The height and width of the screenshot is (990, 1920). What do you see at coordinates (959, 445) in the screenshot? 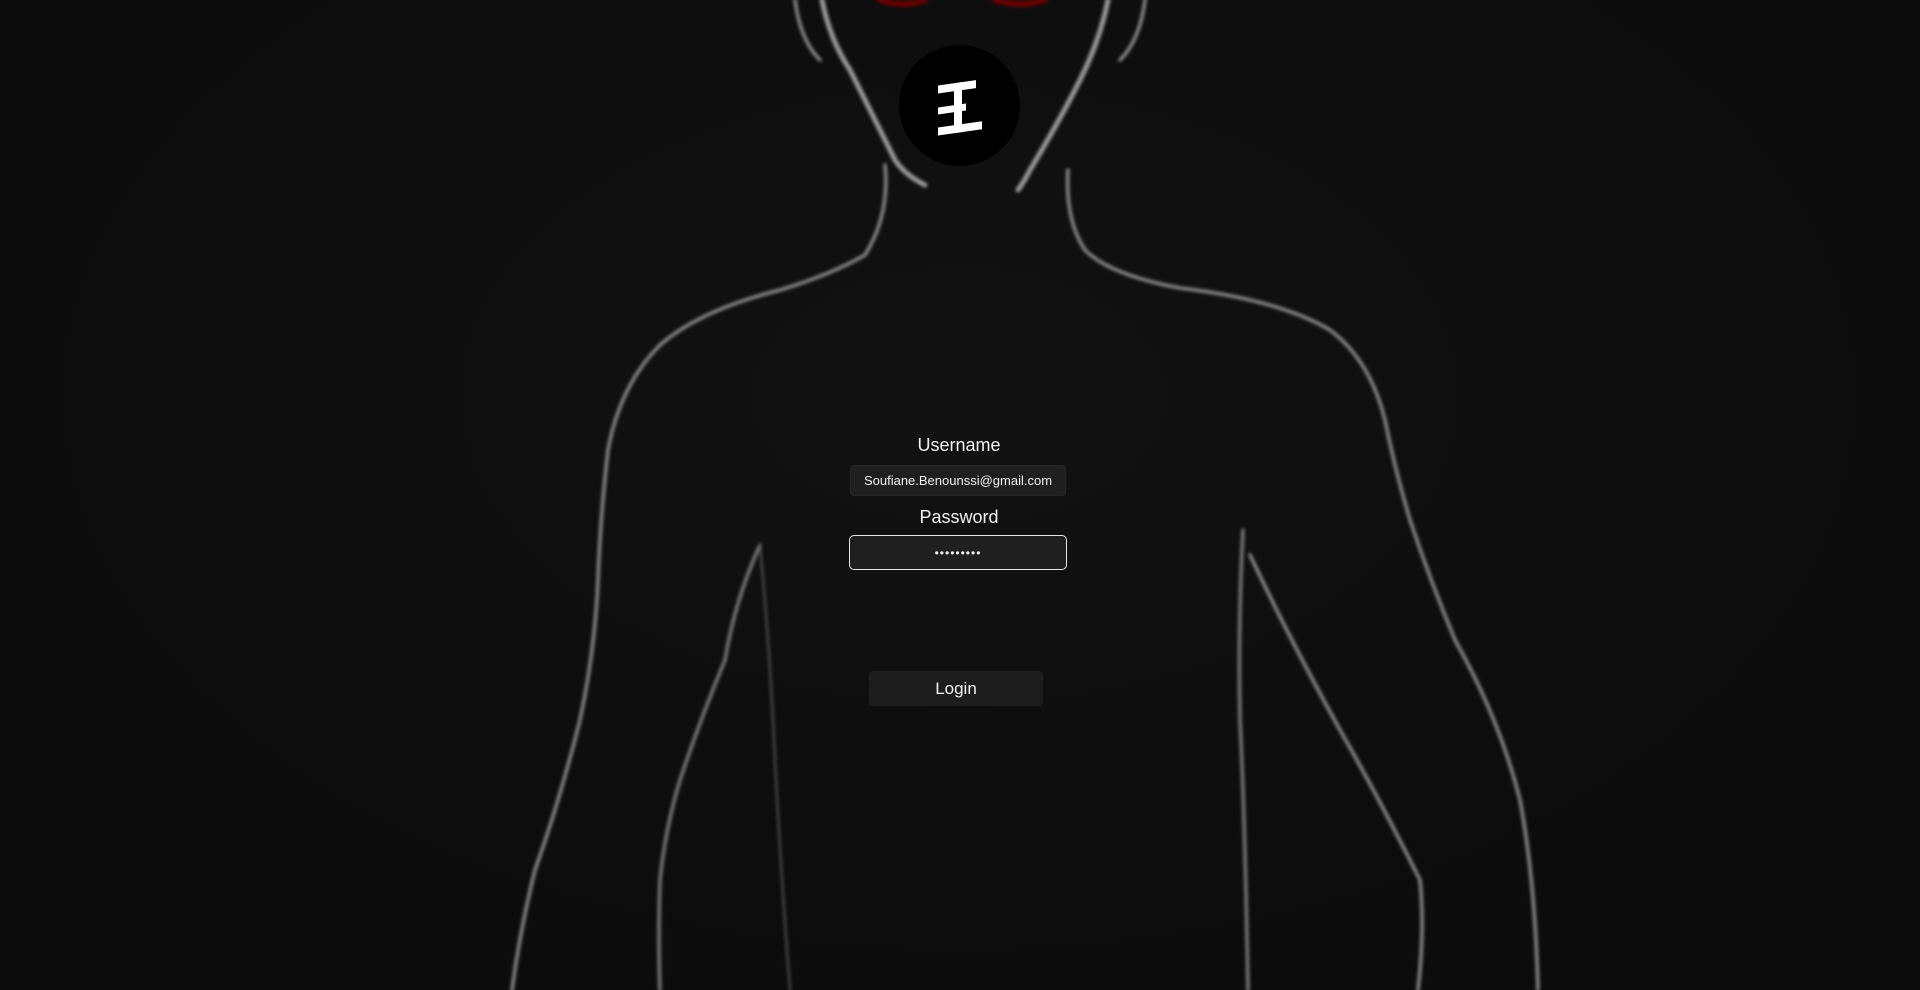
I see `username-label: Username` at bounding box center [959, 445].